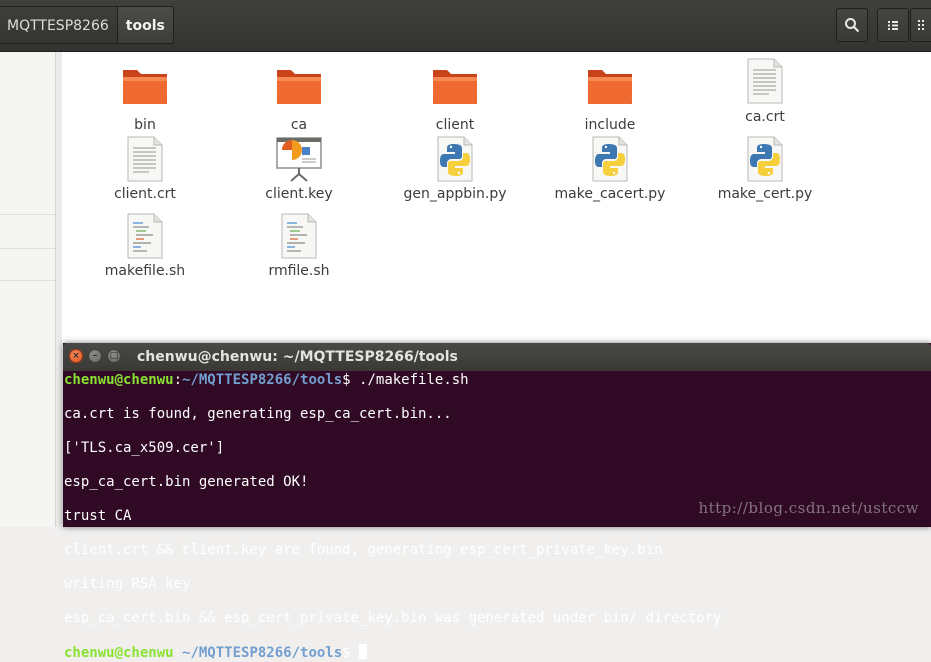 Image resolution: width=931 pixels, height=662 pixels. I want to click on search-button, so click(852, 25).